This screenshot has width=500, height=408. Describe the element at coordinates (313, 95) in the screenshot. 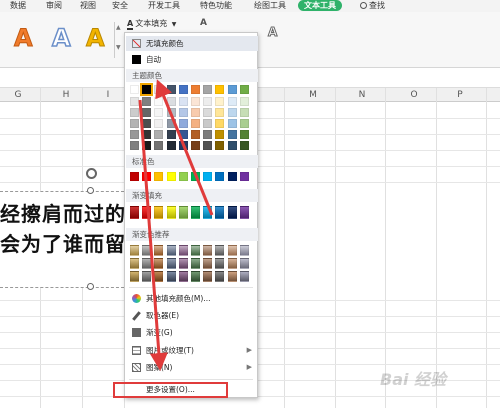

I see `column-header-m: M` at that location.